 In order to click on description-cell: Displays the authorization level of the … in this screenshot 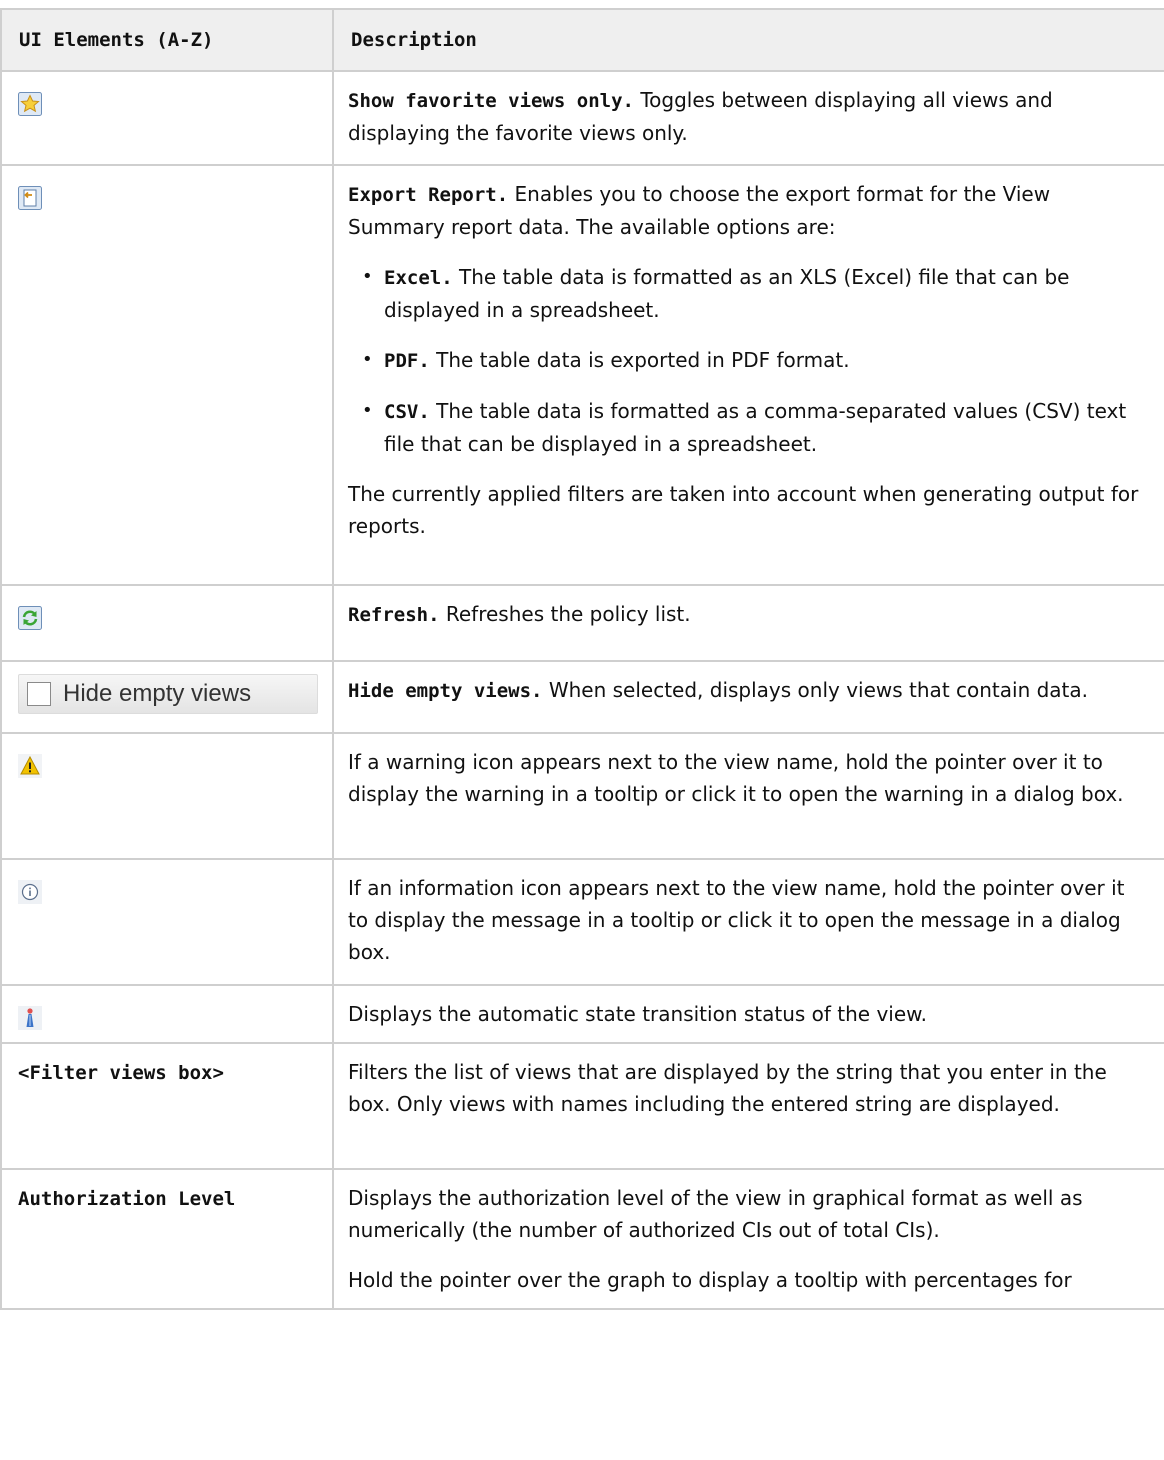, I will do `click(748, 1239)`.